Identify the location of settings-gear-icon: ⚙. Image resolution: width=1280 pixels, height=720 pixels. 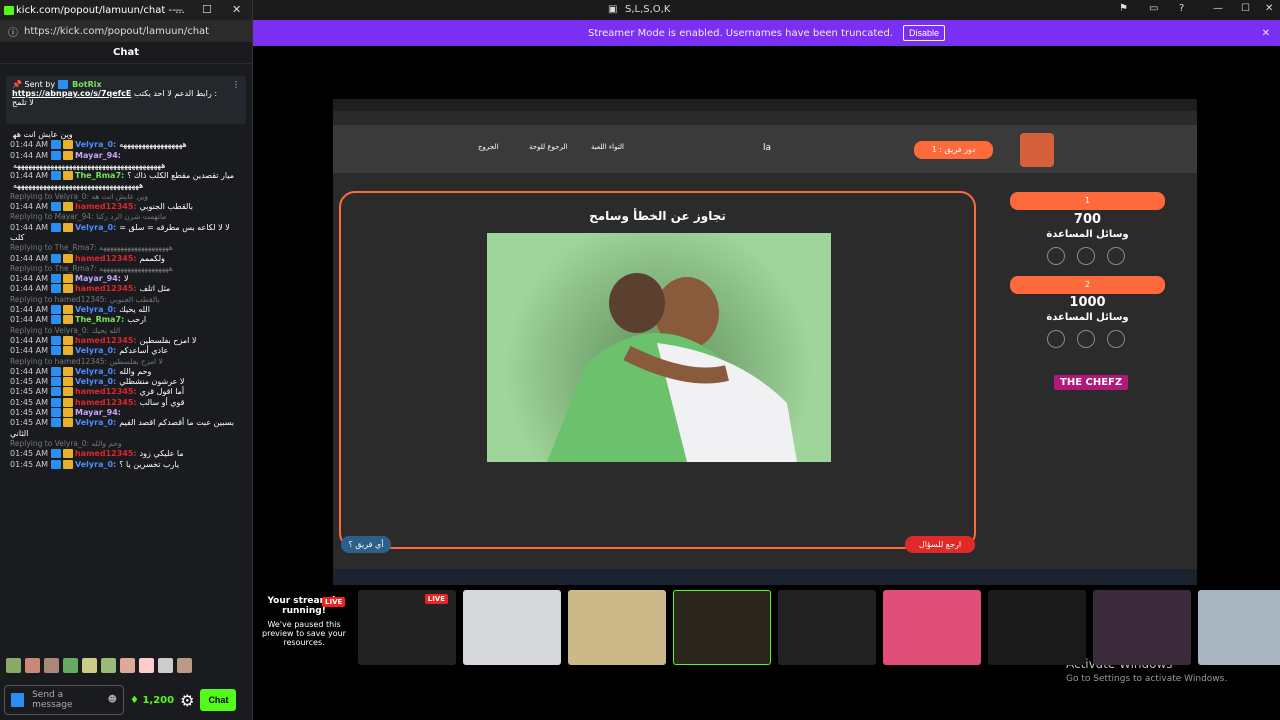
(187, 700).